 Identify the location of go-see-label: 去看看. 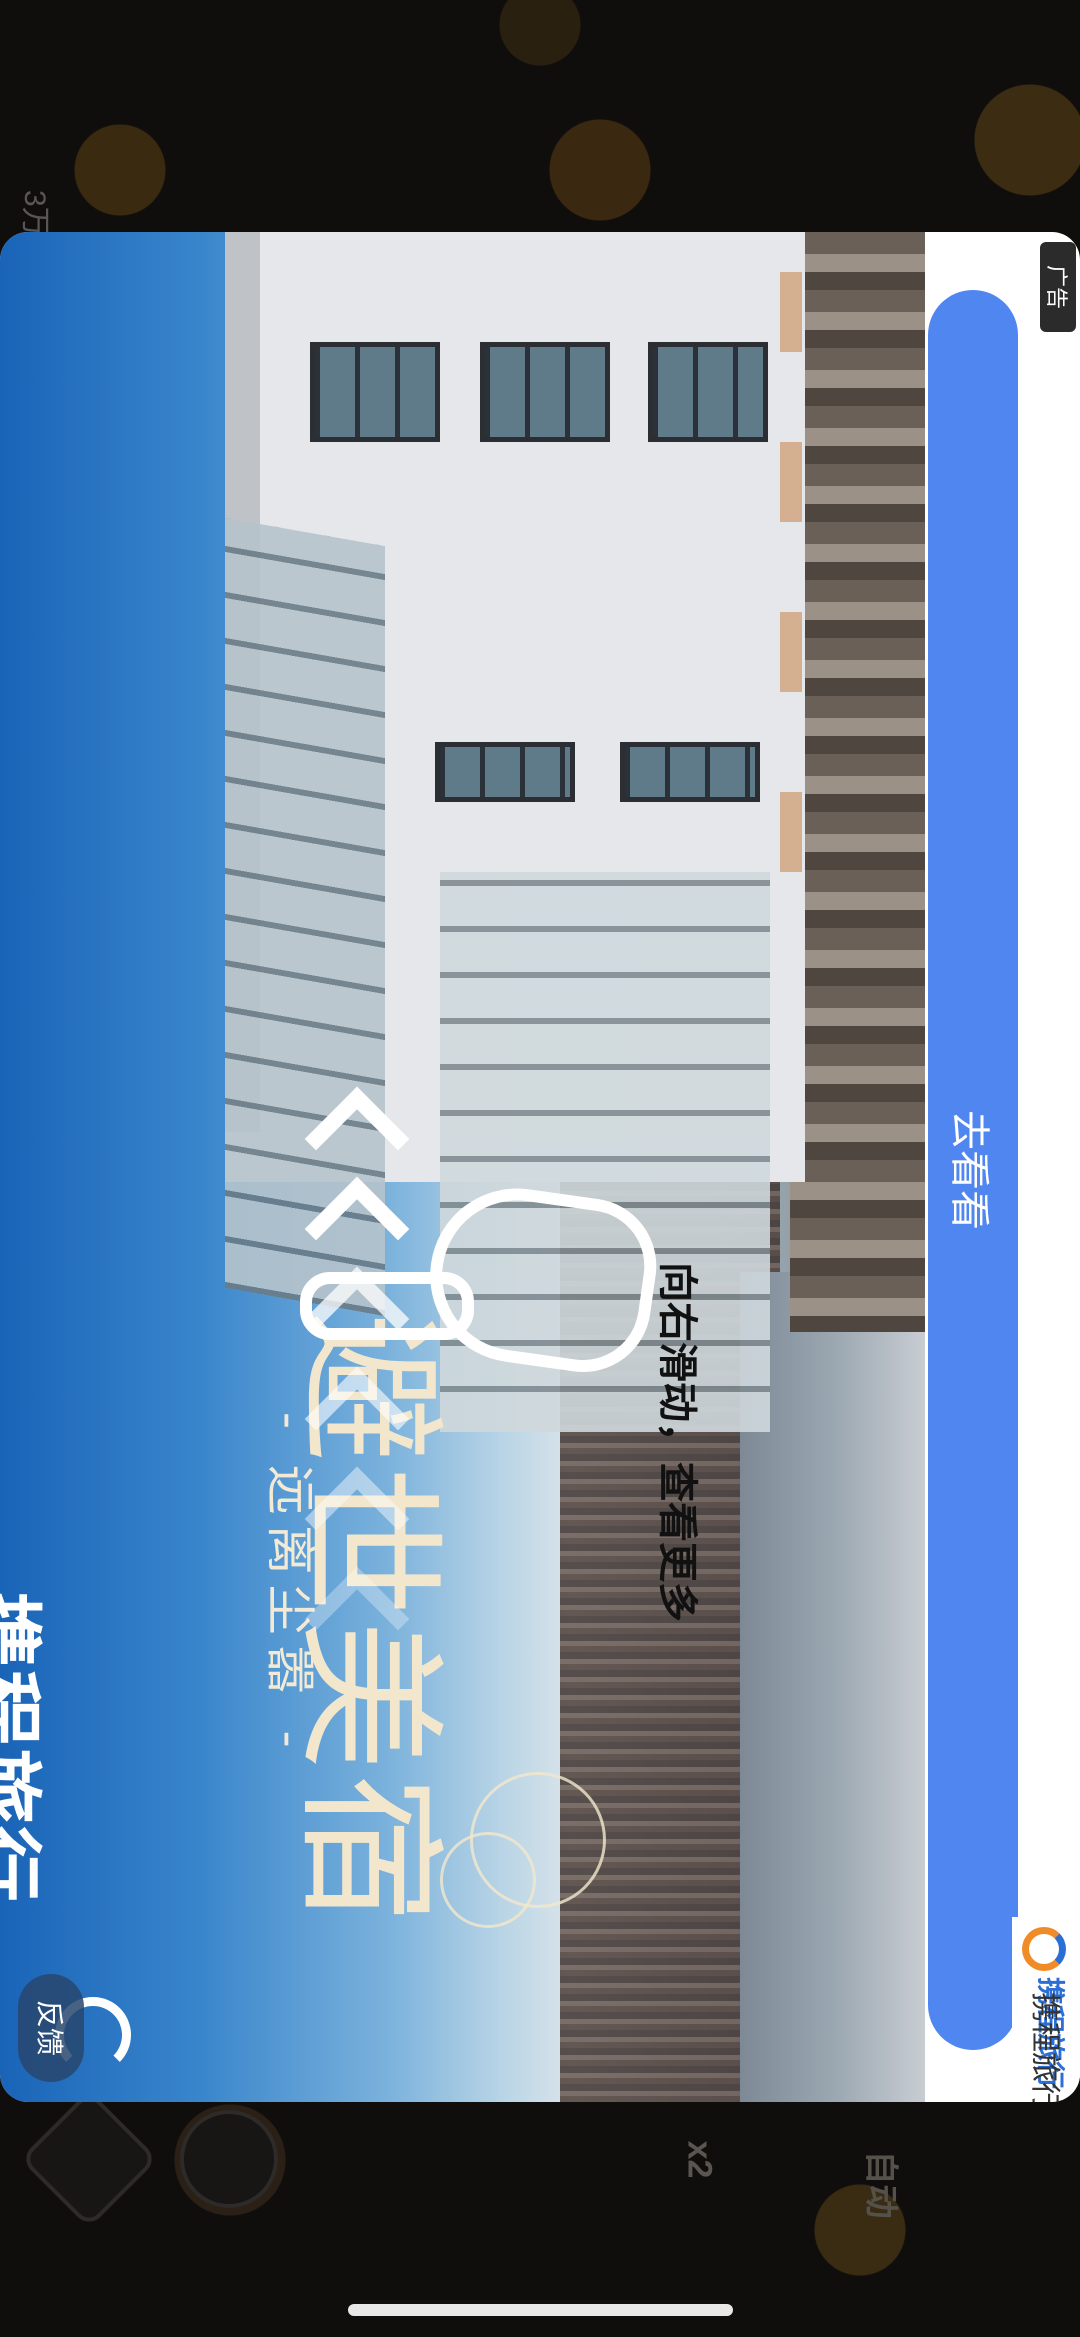
(969, 1170).